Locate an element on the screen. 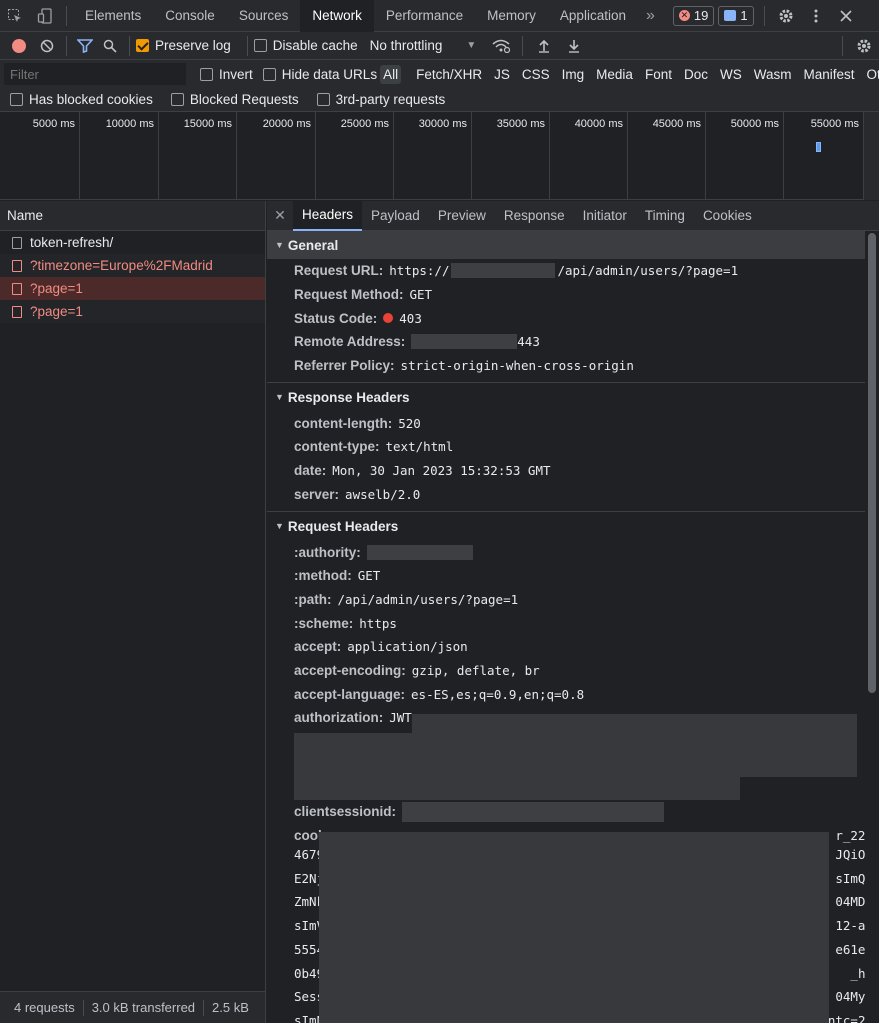 The height and width of the screenshot is (1023, 879). inspect-element-icon is located at coordinates (15, 16).